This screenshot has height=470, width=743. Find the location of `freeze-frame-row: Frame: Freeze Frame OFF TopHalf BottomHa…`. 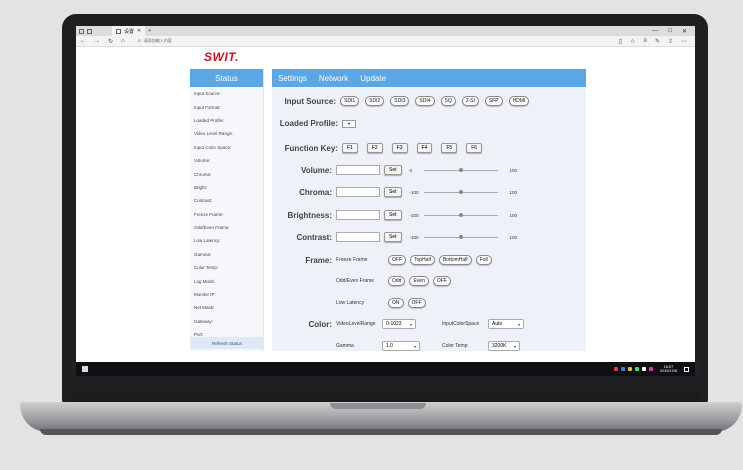

freeze-frame-row: Frame: Freeze Frame OFF TopHalf BottomHa… is located at coordinates (429, 260).